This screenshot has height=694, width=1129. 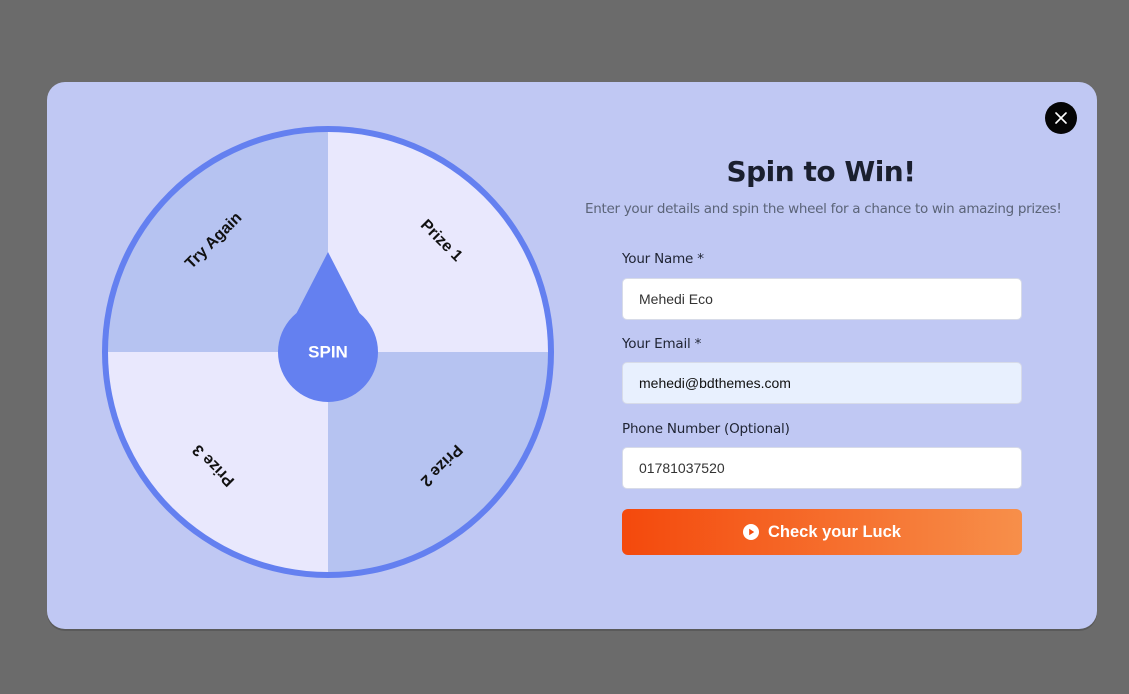 What do you see at coordinates (662, 344) in the screenshot?
I see `email-label: Your Email *` at bounding box center [662, 344].